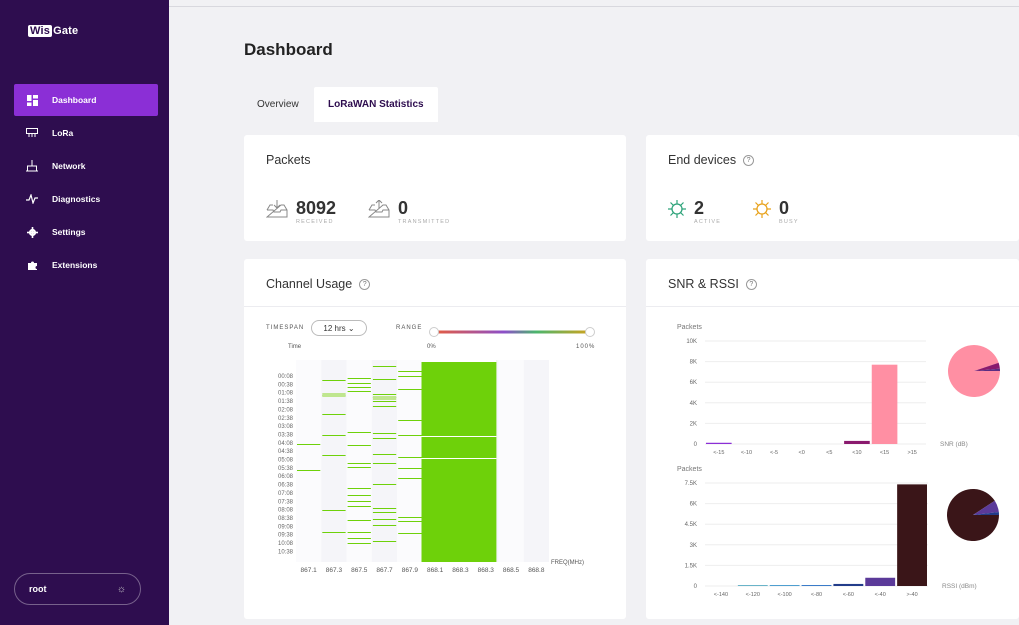 This screenshot has width=1019, height=625. Describe the element at coordinates (677, 211) in the screenshot. I see `device-active-icon` at that location.